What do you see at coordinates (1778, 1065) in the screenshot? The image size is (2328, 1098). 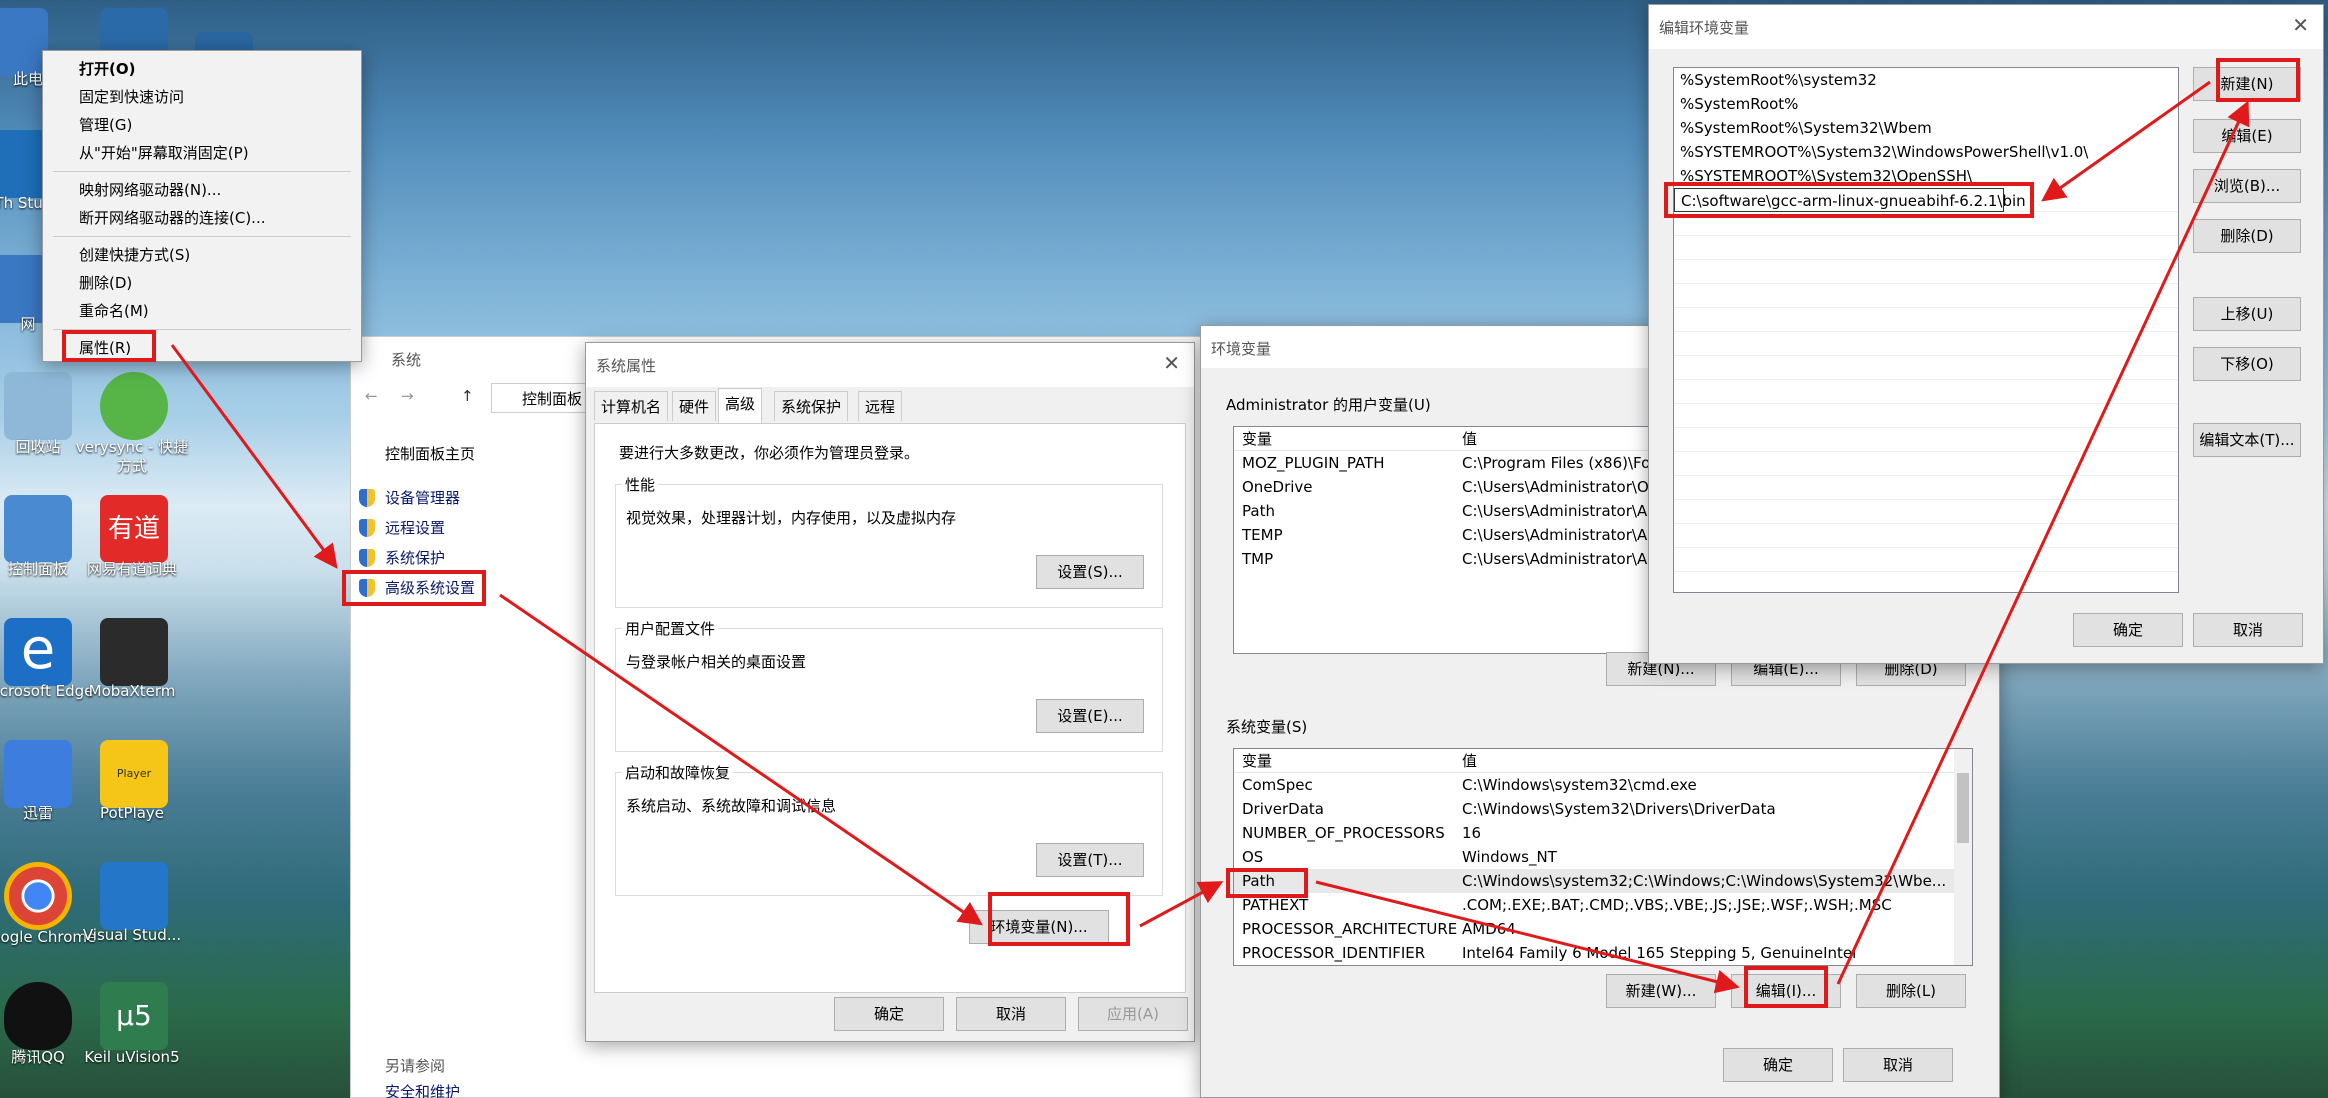 I see `envvars-ok-button: 确定` at bounding box center [1778, 1065].